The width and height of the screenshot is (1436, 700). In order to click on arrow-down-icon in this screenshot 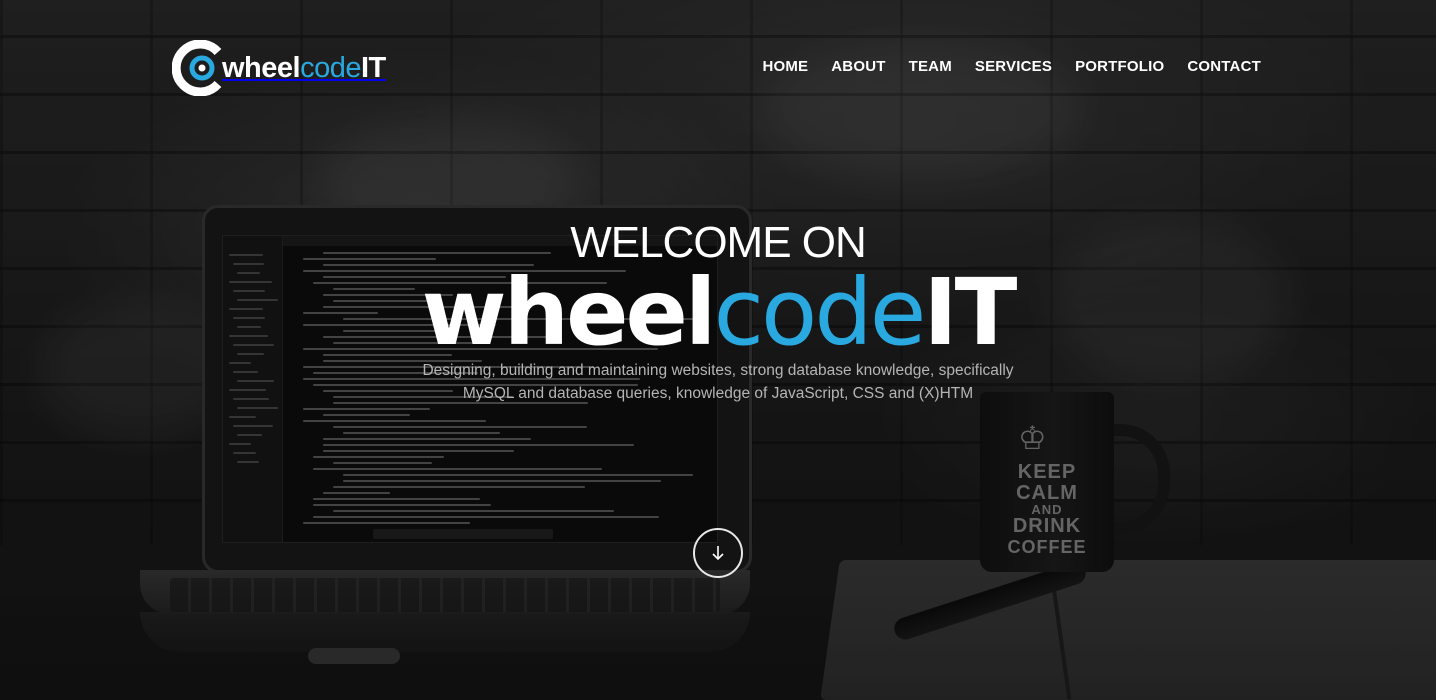, I will do `click(718, 553)`.